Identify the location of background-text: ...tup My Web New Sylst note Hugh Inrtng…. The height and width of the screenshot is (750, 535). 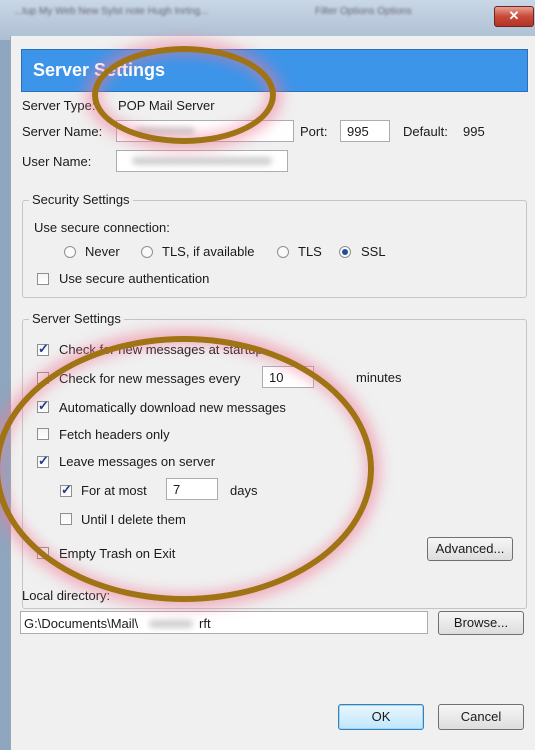
(111, 11).